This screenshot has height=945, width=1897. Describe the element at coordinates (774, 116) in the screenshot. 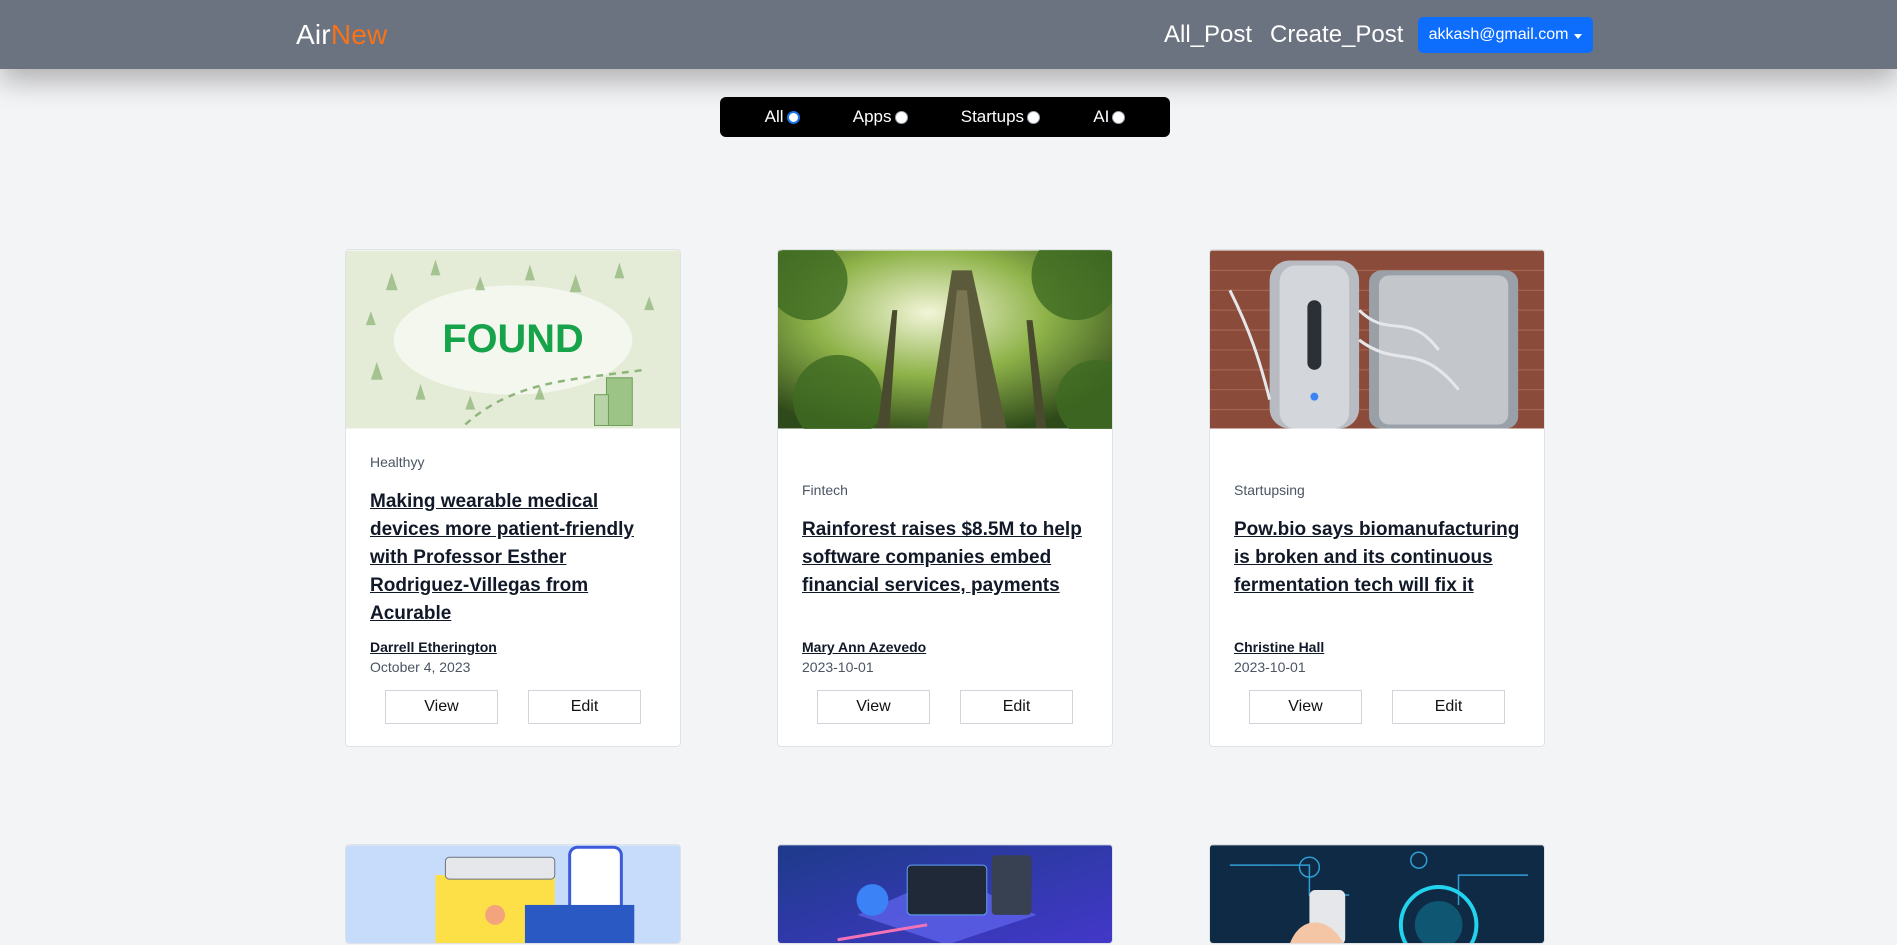

I see `filter-label-all: All` at that location.